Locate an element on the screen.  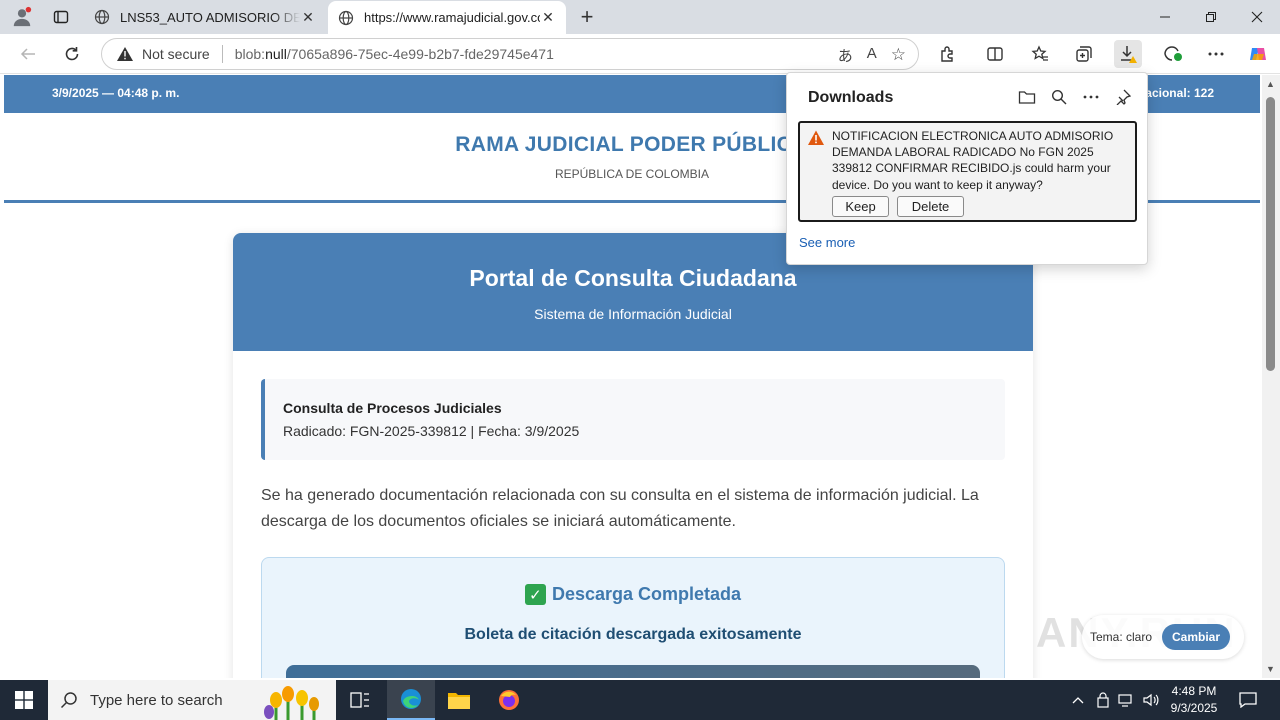
close-window-icon is located at coordinates (1257, 17).